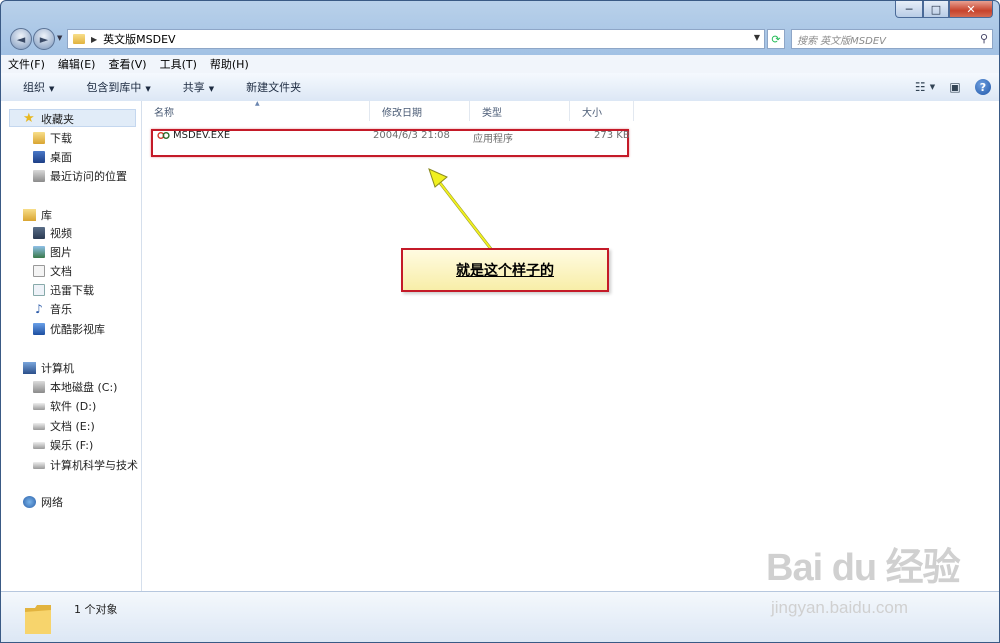 This screenshot has width=1000, height=643. What do you see at coordinates (39, 176) in the screenshot?
I see `recent-places-icon` at bounding box center [39, 176].